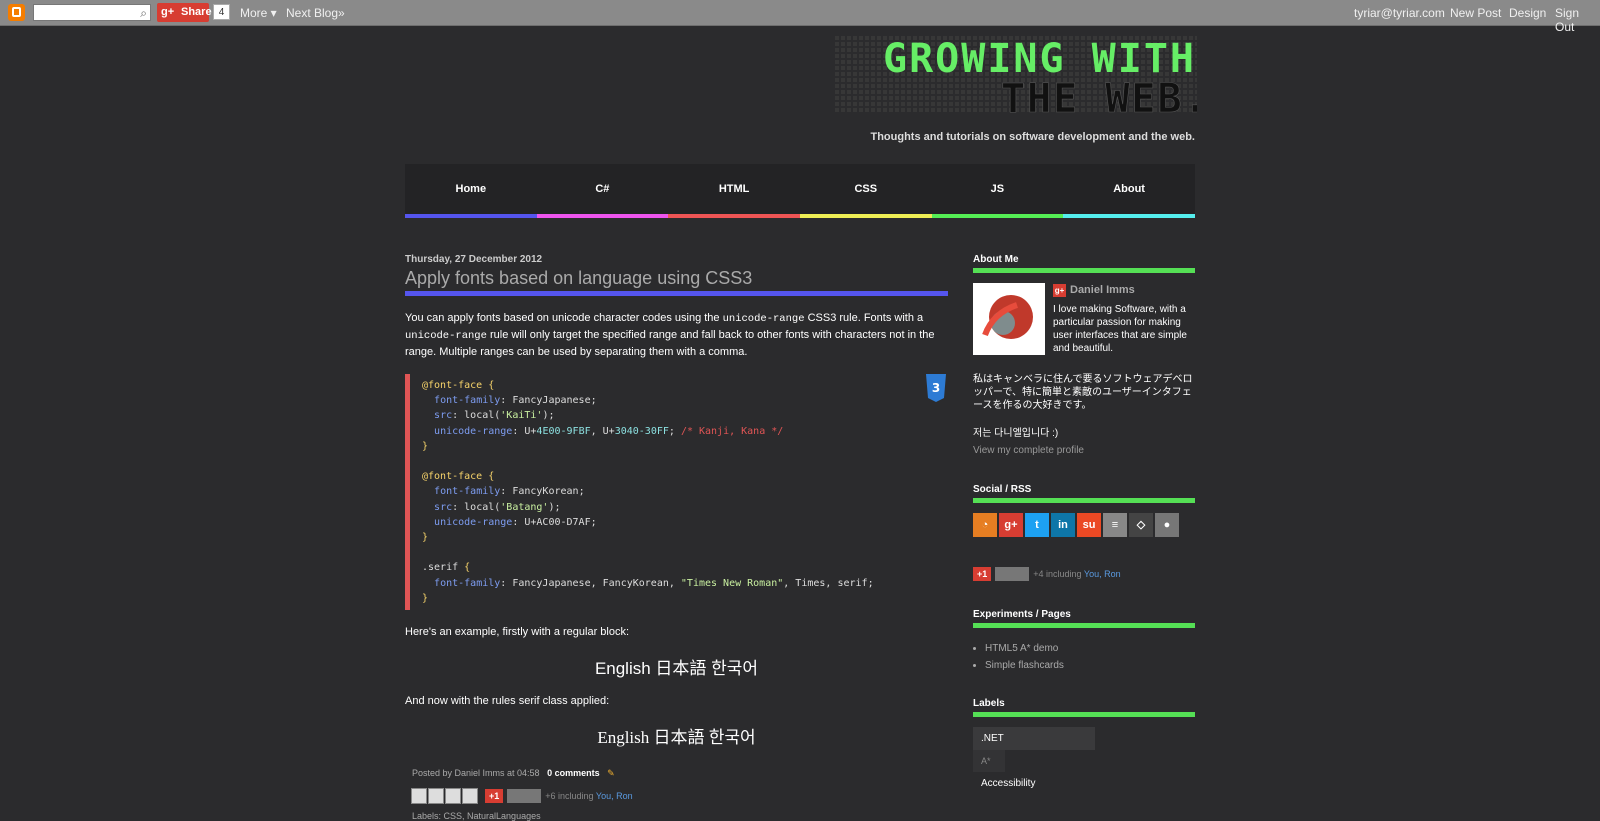 The height and width of the screenshot is (821, 1600). I want to click on sign-out-link: Sign Out, so click(1577, 20).